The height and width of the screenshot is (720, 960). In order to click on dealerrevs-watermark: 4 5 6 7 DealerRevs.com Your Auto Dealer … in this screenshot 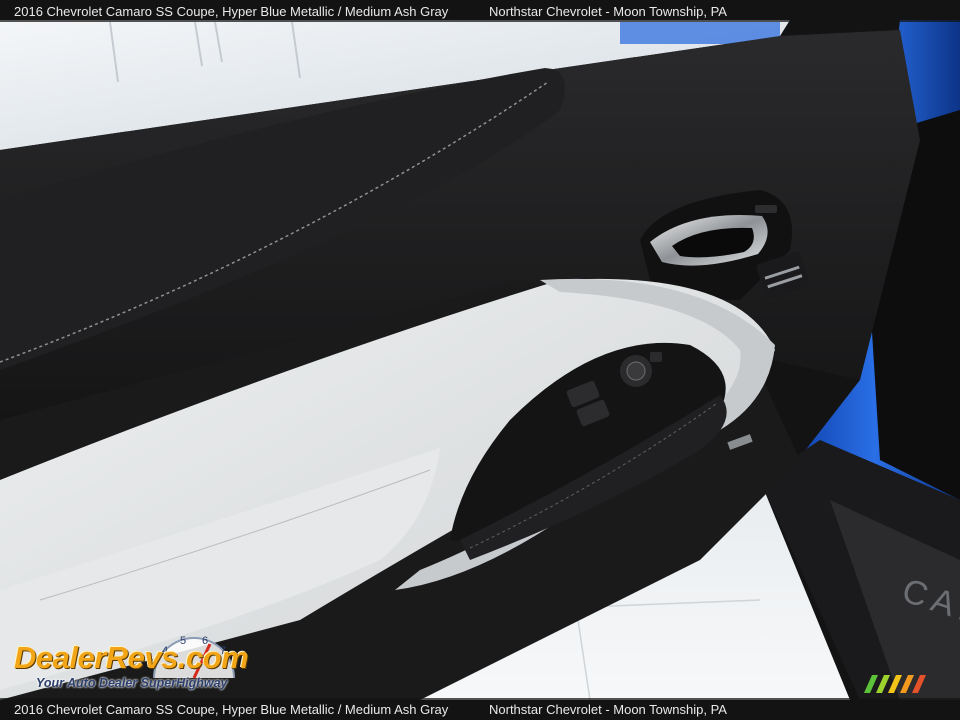, I will do `click(140, 661)`.